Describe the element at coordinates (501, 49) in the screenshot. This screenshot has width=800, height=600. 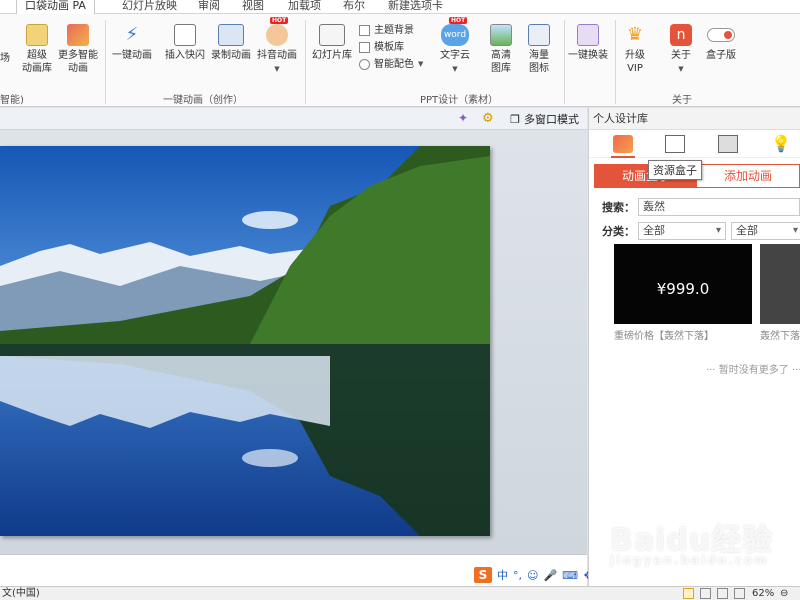
I see `hd-images-button: 高清 图库` at that location.